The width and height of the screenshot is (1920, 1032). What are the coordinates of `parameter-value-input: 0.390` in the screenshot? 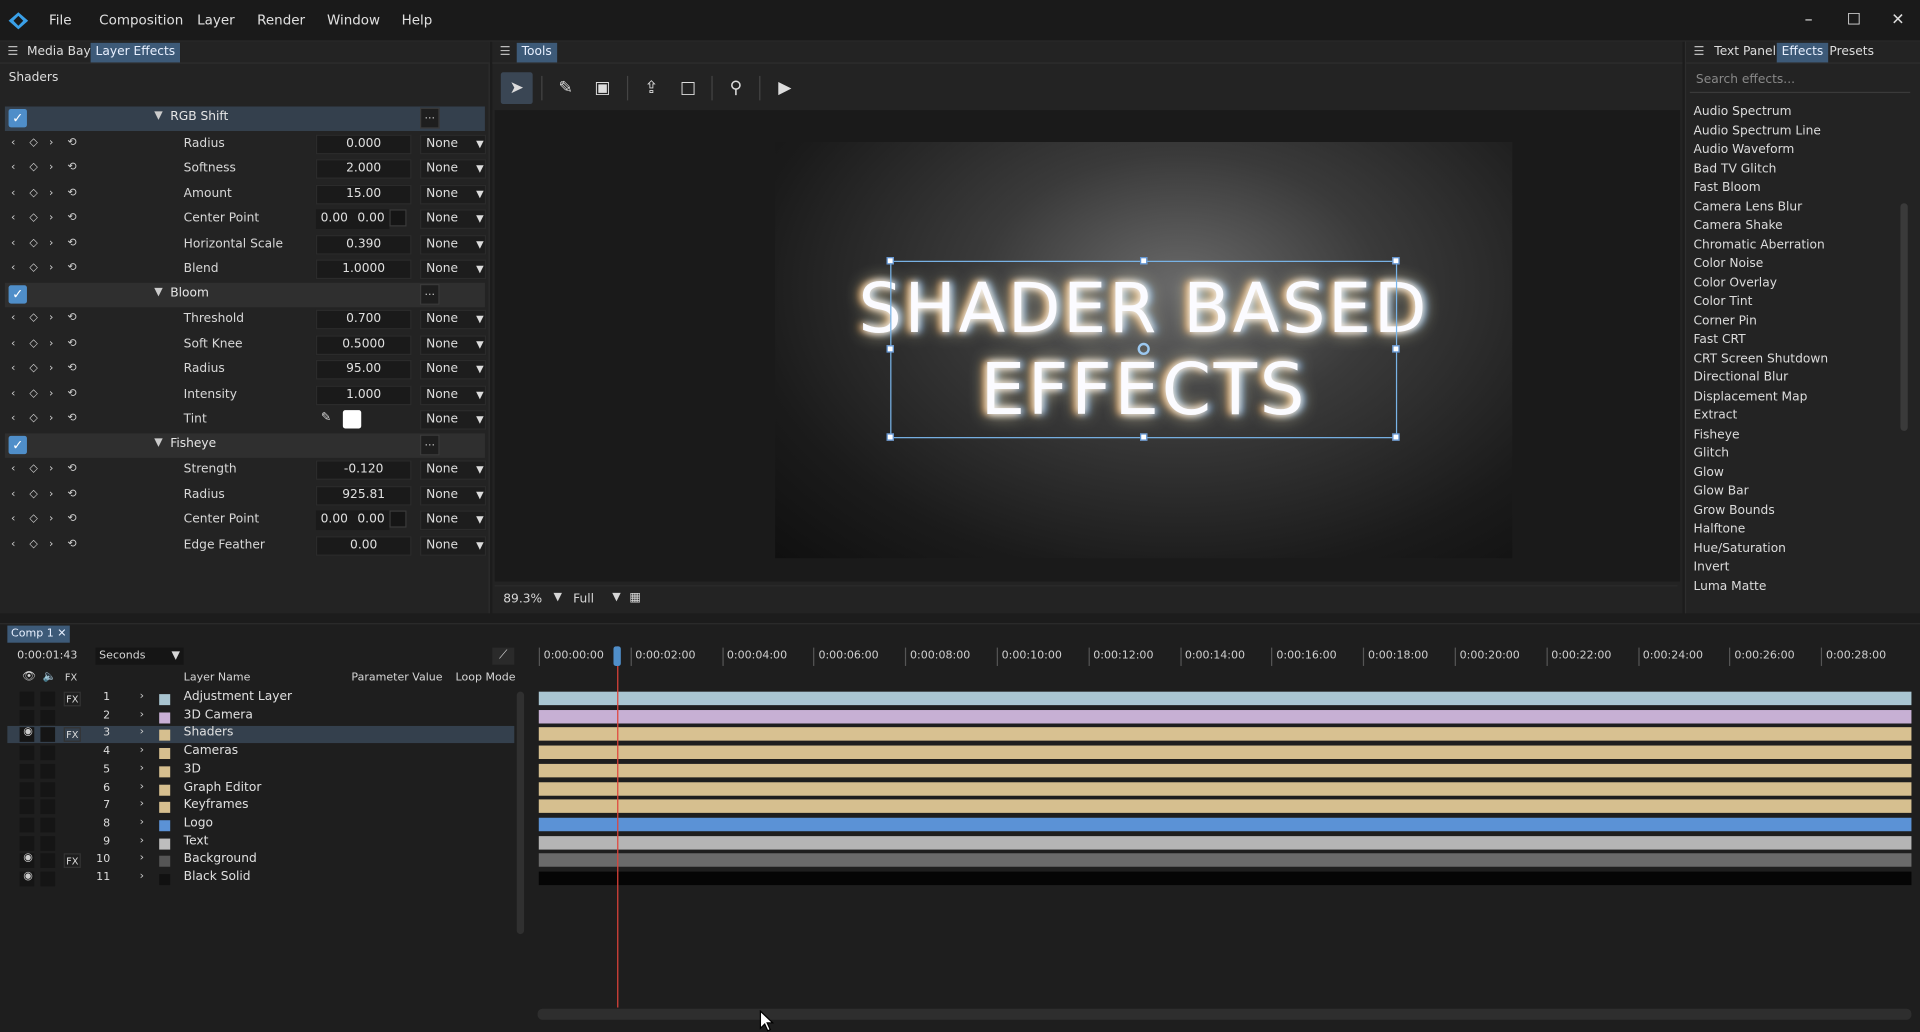 It's located at (363, 244).